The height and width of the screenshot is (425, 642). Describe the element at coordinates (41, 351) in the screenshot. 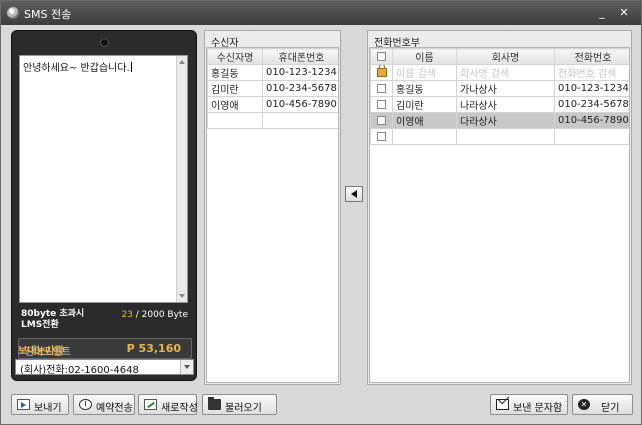

I see `sender-label: 보내는사람` at that location.